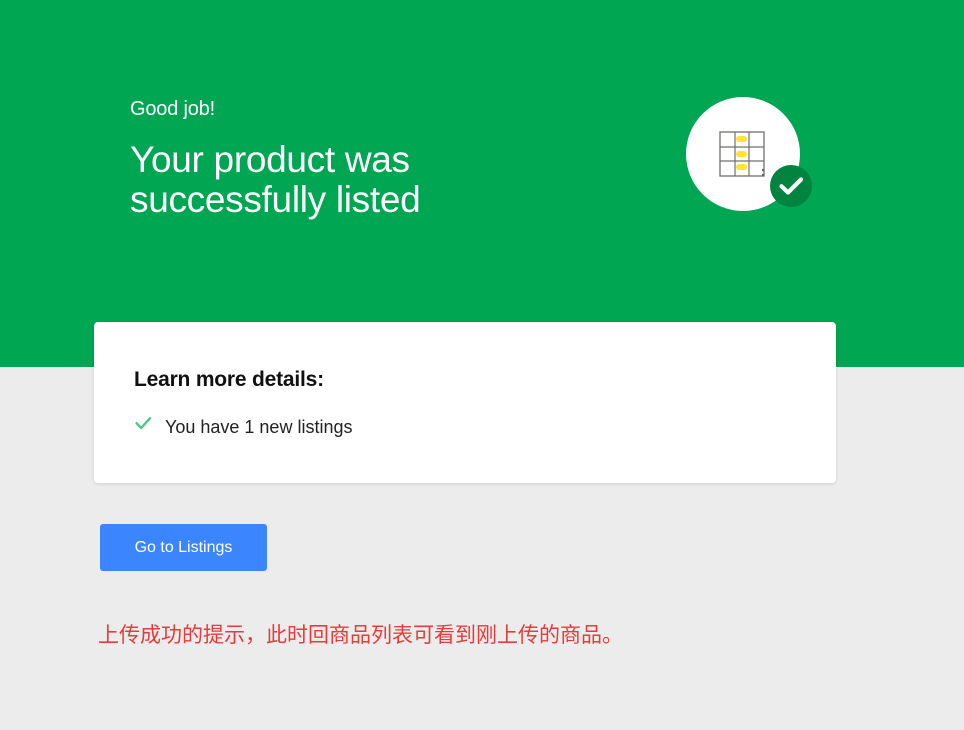 This screenshot has height=730, width=964. I want to click on detail-item-text: You have 1 new listings, so click(259, 427).